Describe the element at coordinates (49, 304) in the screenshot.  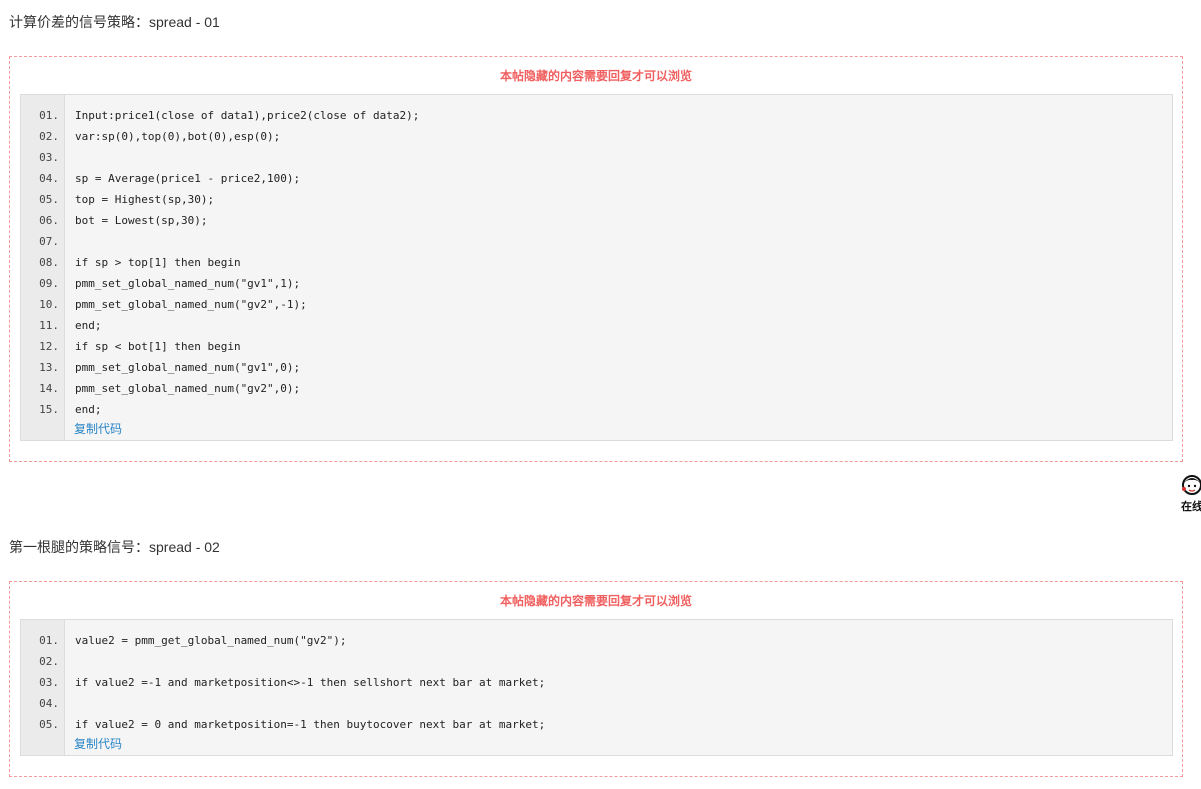
I see `line-number: 10.` at that location.